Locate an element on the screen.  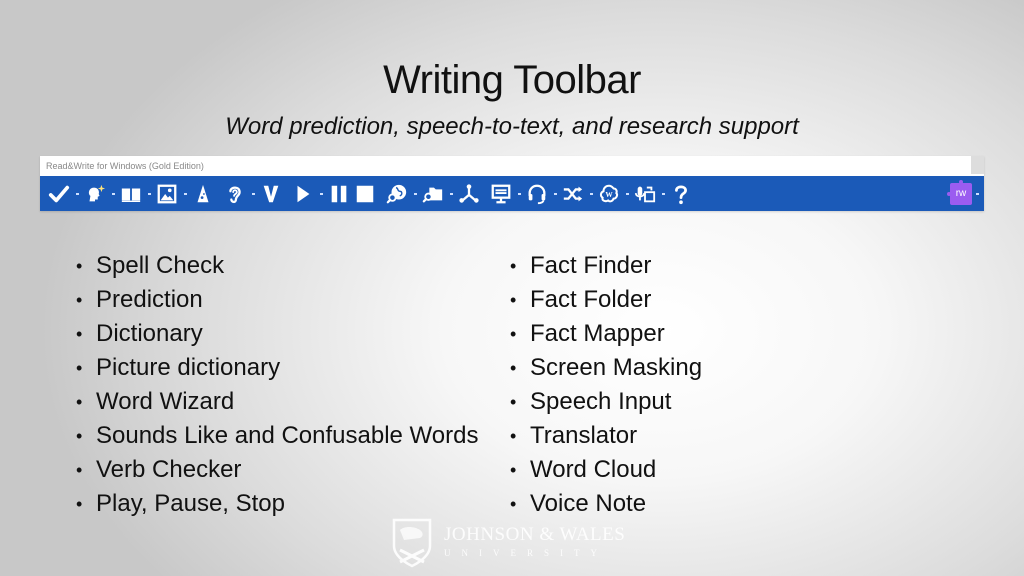
picture-icon is located at coordinates (167, 194).